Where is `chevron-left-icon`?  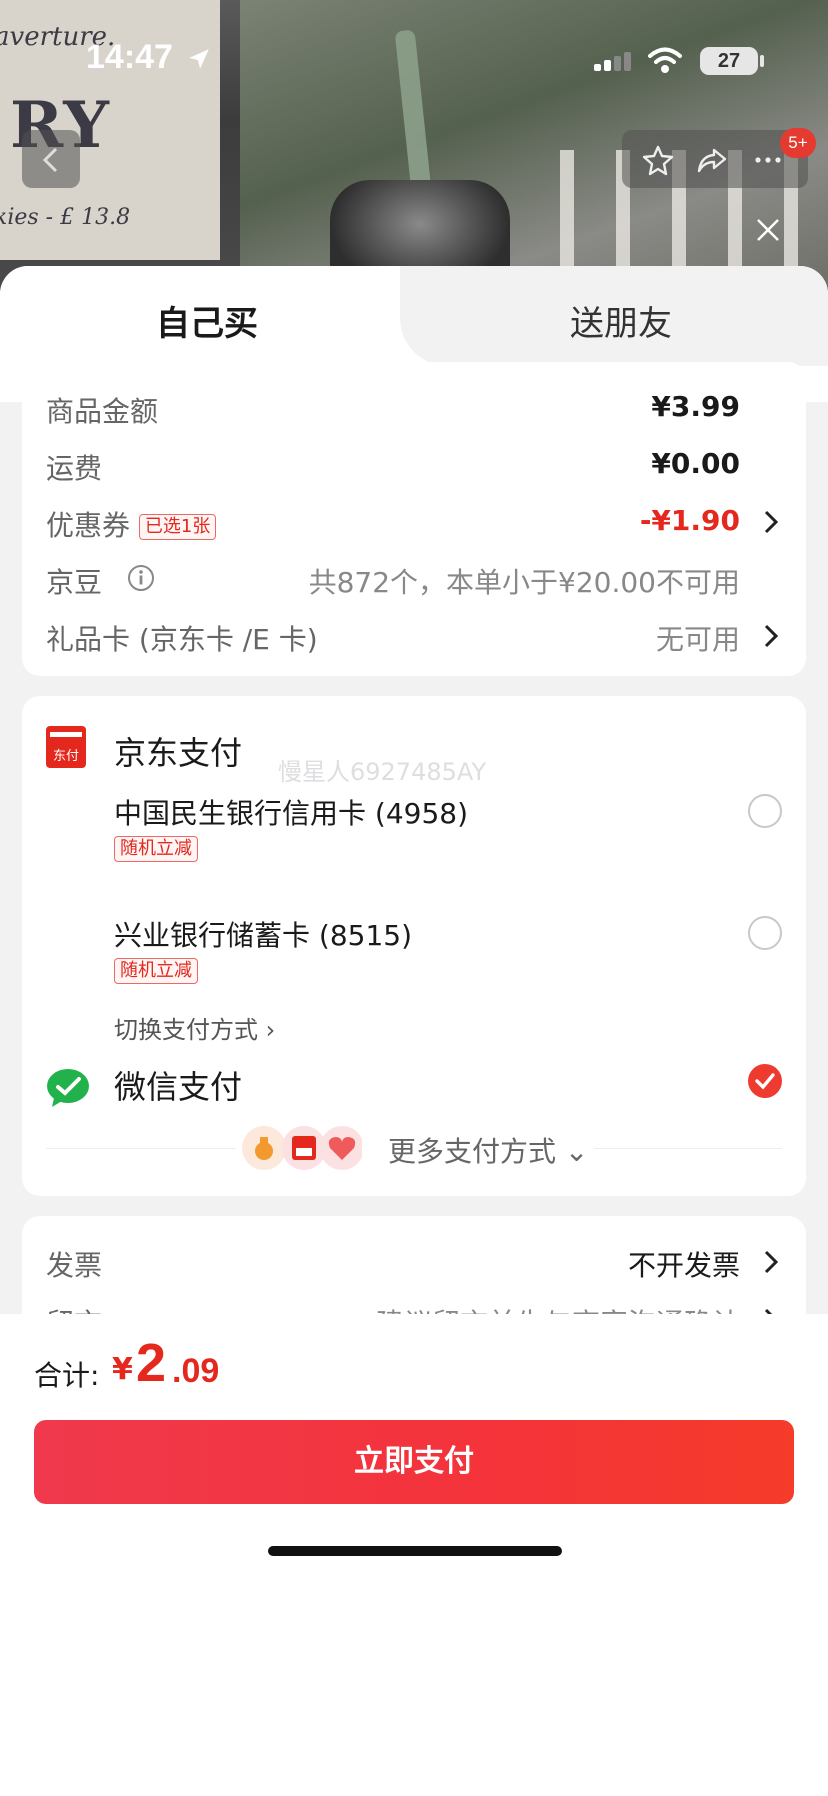
chevron-left-icon is located at coordinates (50, 160).